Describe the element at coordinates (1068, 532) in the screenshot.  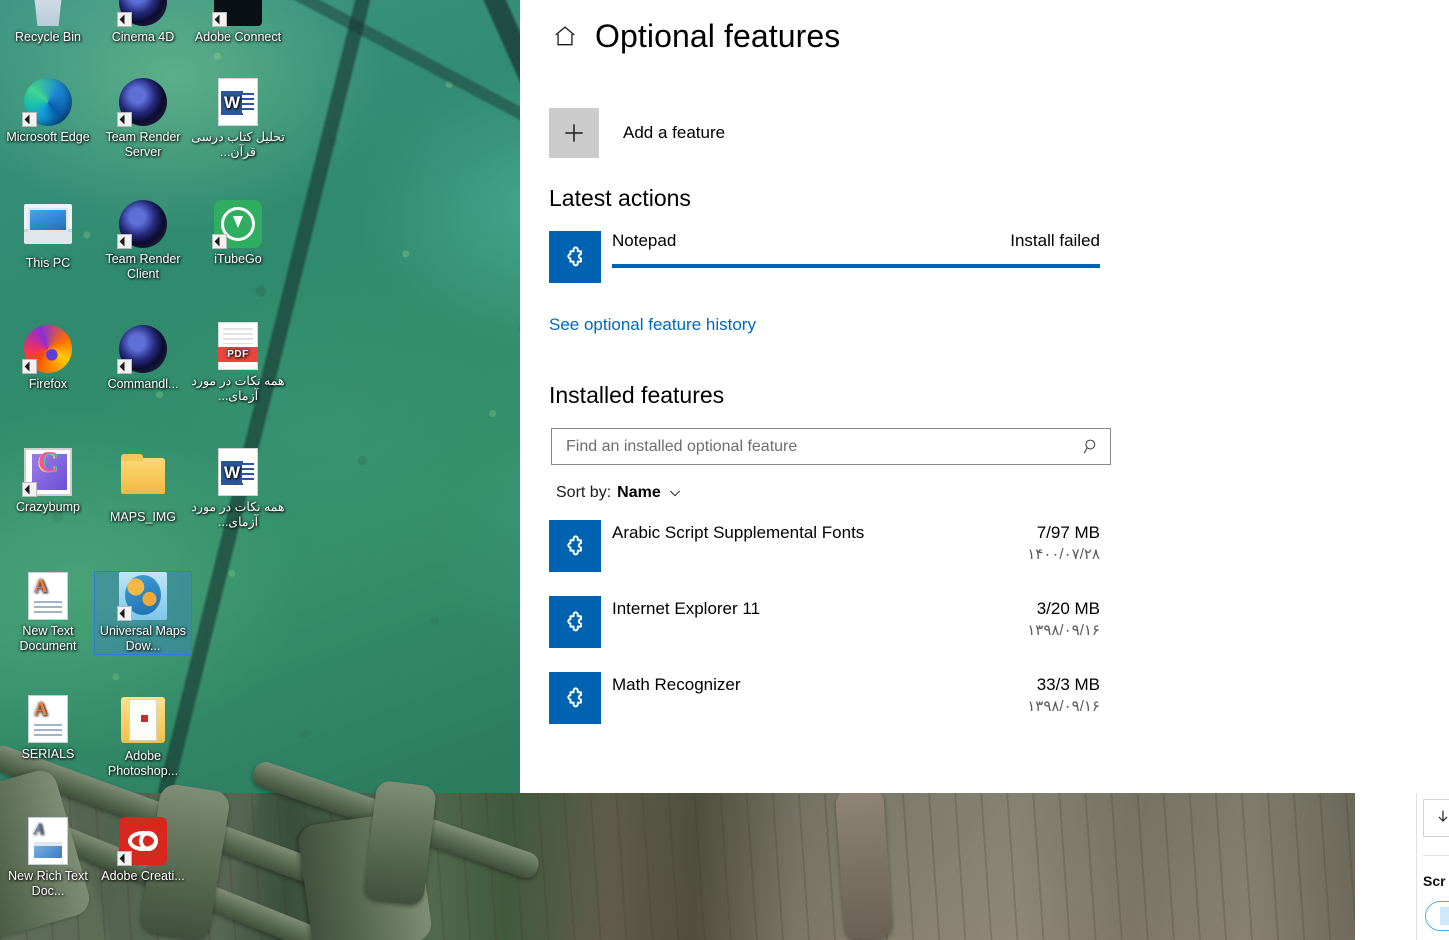
I see `feature-size: 7/97 MB` at that location.